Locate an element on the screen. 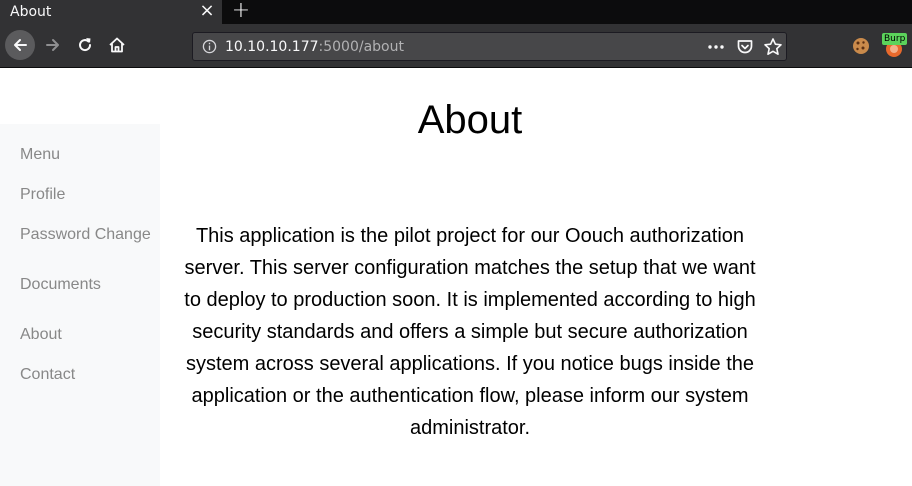 Image resolution: width=912 pixels, height=486 pixels. sidebar-item-menu: Menu is located at coordinates (40, 155).